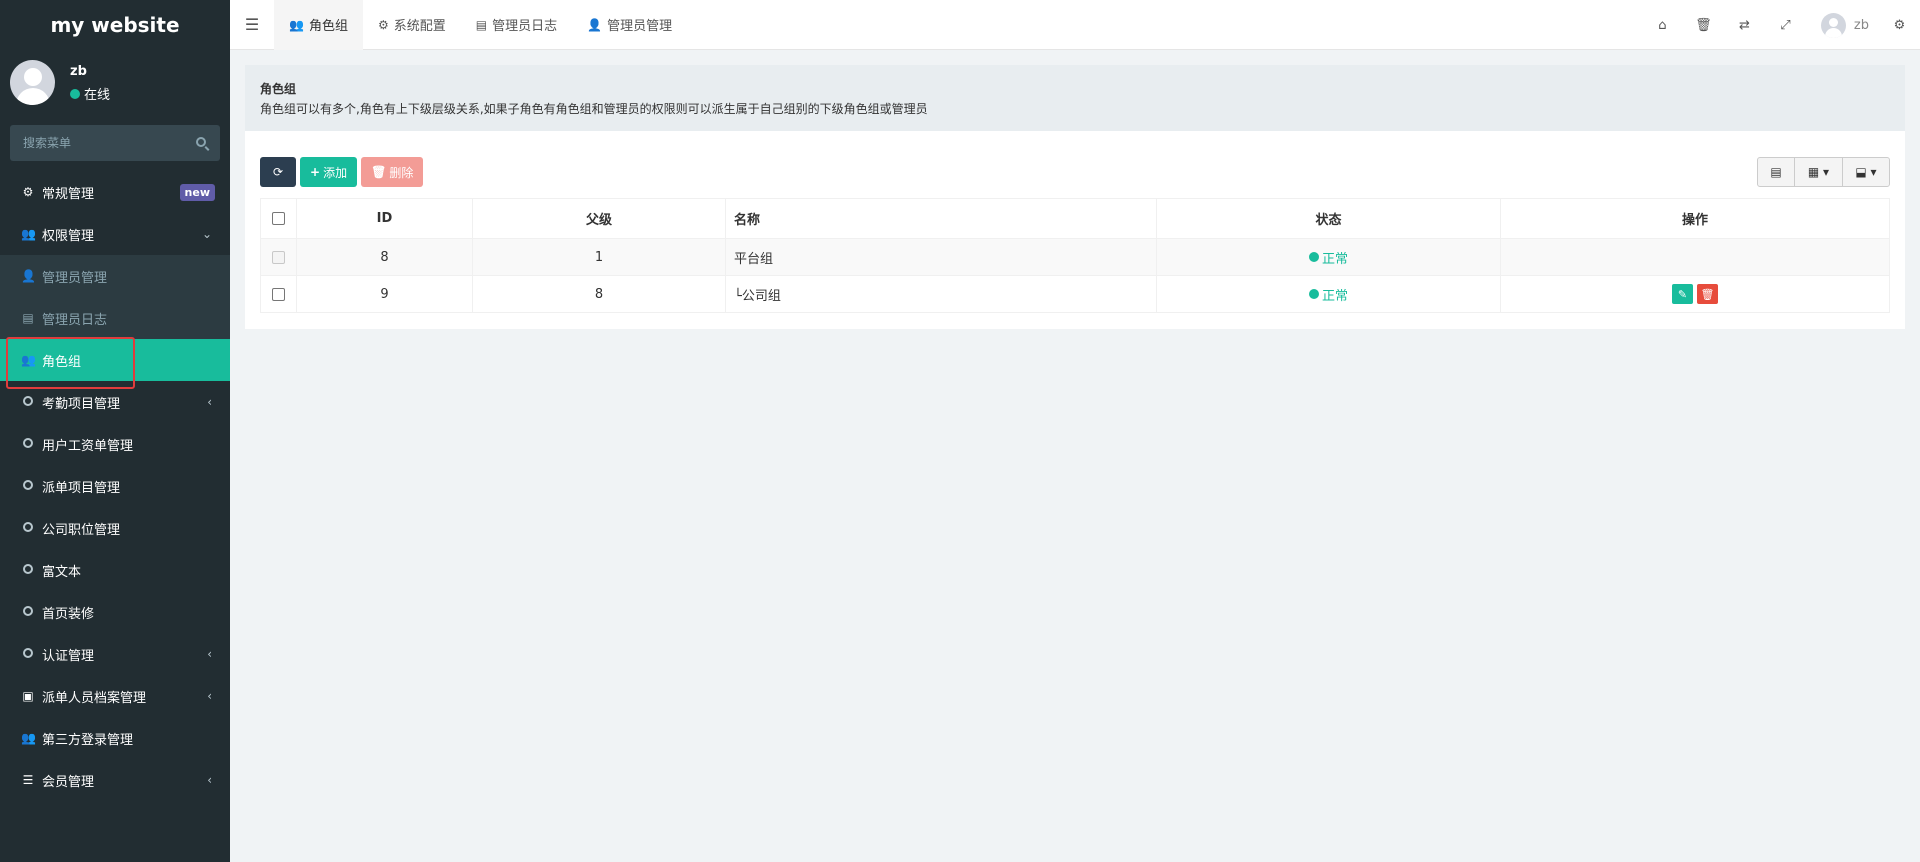 This screenshot has width=1920, height=862. Describe the element at coordinates (75, 93) in the screenshot. I see `online-dot-icon` at that location.